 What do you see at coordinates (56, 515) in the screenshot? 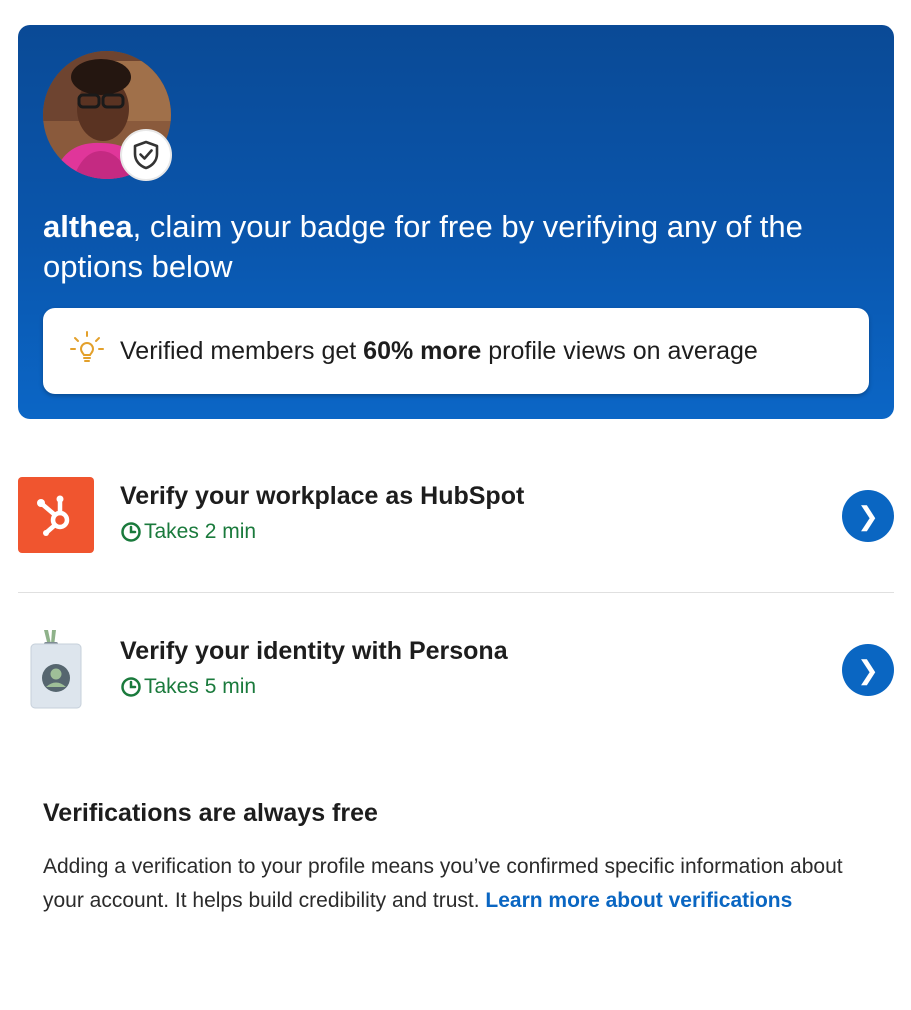
I see `hubspot-logo-icon` at bounding box center [56, 515].